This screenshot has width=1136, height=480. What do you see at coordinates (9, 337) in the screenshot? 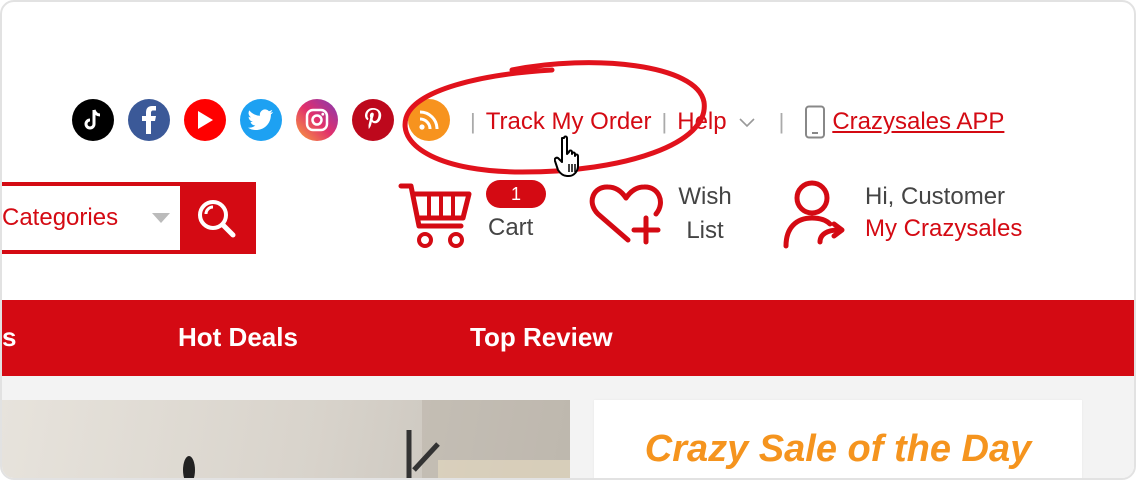
I see `nav-item-truncated: s` at bounding box center [9, 337].